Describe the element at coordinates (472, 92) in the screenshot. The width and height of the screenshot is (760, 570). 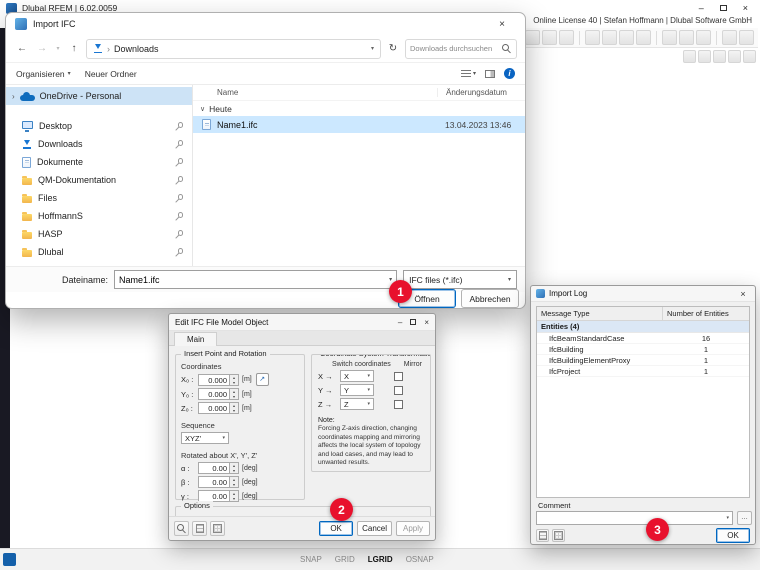
I see `column-header-date: Änderungsdatum` at that location.